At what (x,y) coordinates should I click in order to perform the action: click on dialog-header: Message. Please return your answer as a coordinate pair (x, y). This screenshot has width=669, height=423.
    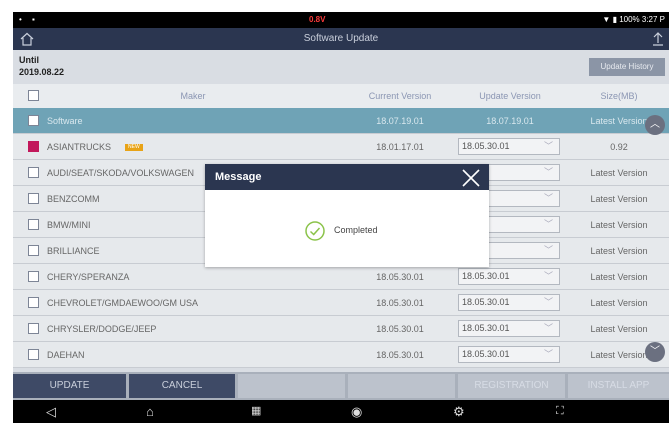
    Looking at the image, I should click on (347, 177).